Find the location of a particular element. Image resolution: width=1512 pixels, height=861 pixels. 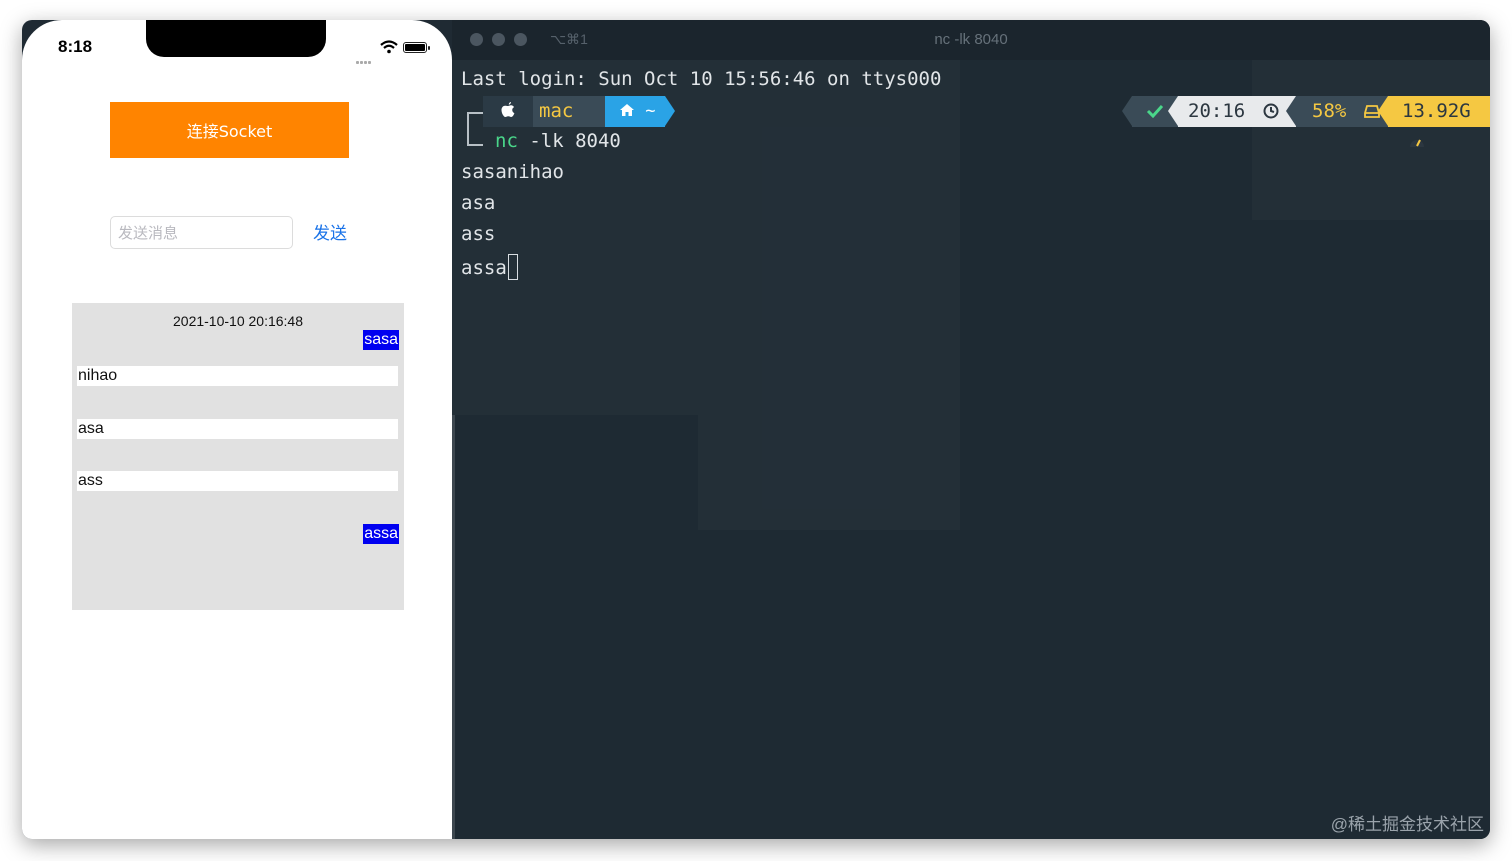

memory-label: 13.92G is located at coordinates (1436, 111).